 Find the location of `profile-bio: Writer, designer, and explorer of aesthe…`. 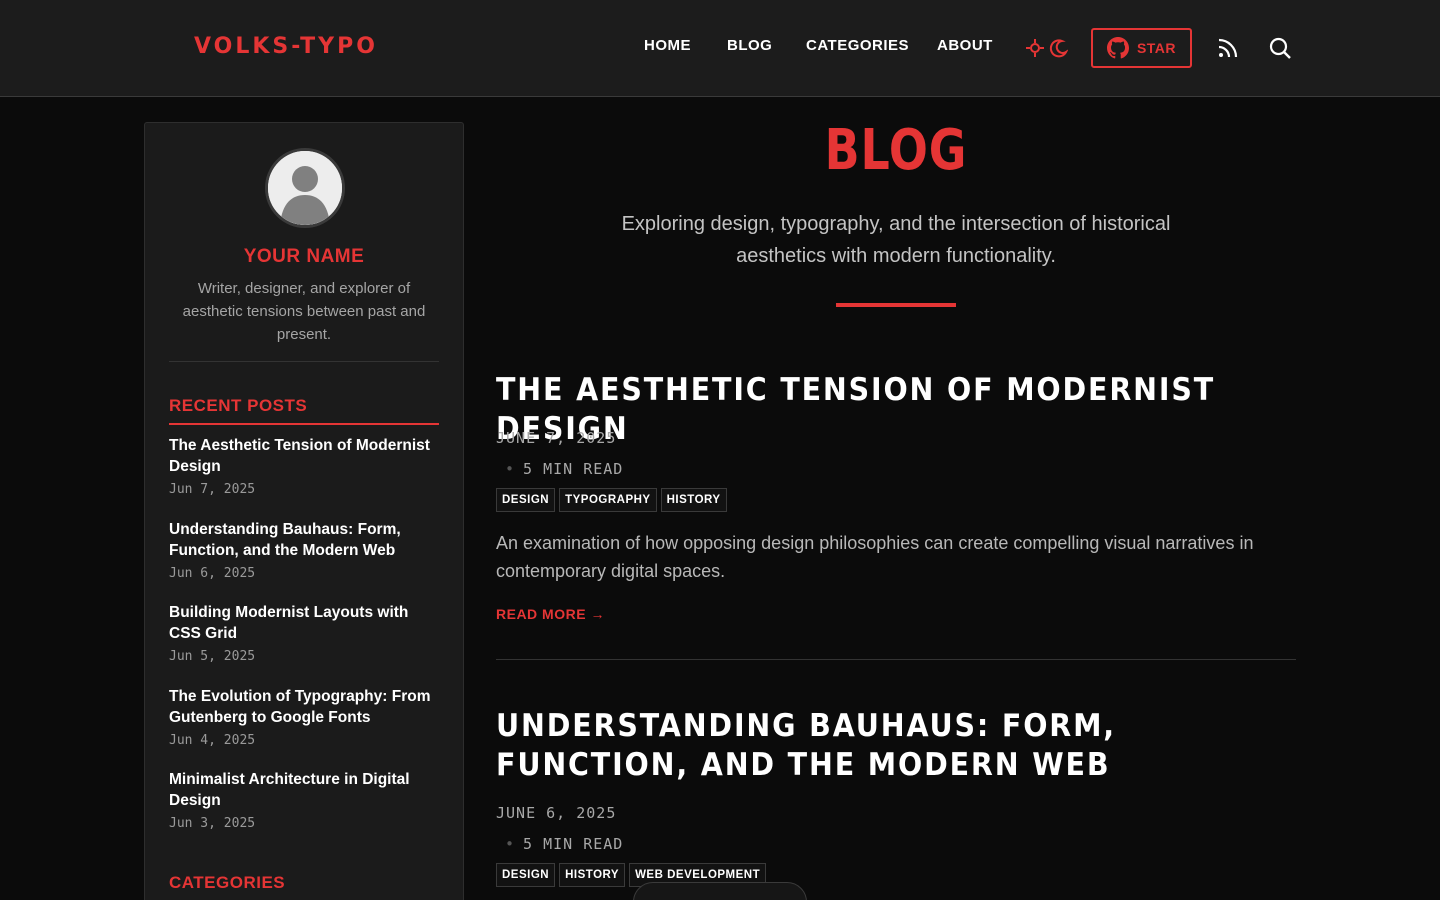

profile-bio: Writer, designer, and explorer of aesthe… is located at coordinates (304, 311).